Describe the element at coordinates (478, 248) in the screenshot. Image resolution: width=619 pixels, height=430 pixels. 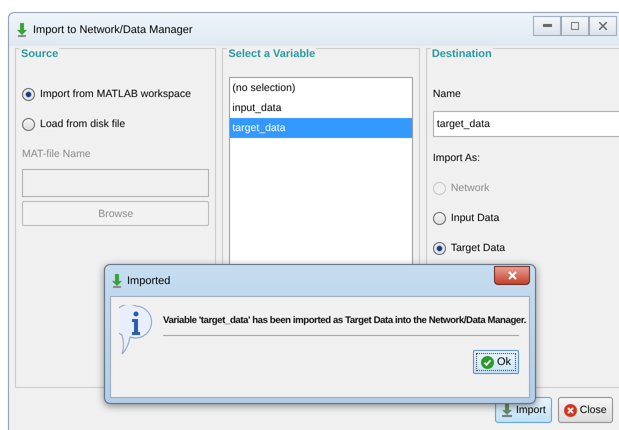
I see `radio-label: Target Data` at that location.